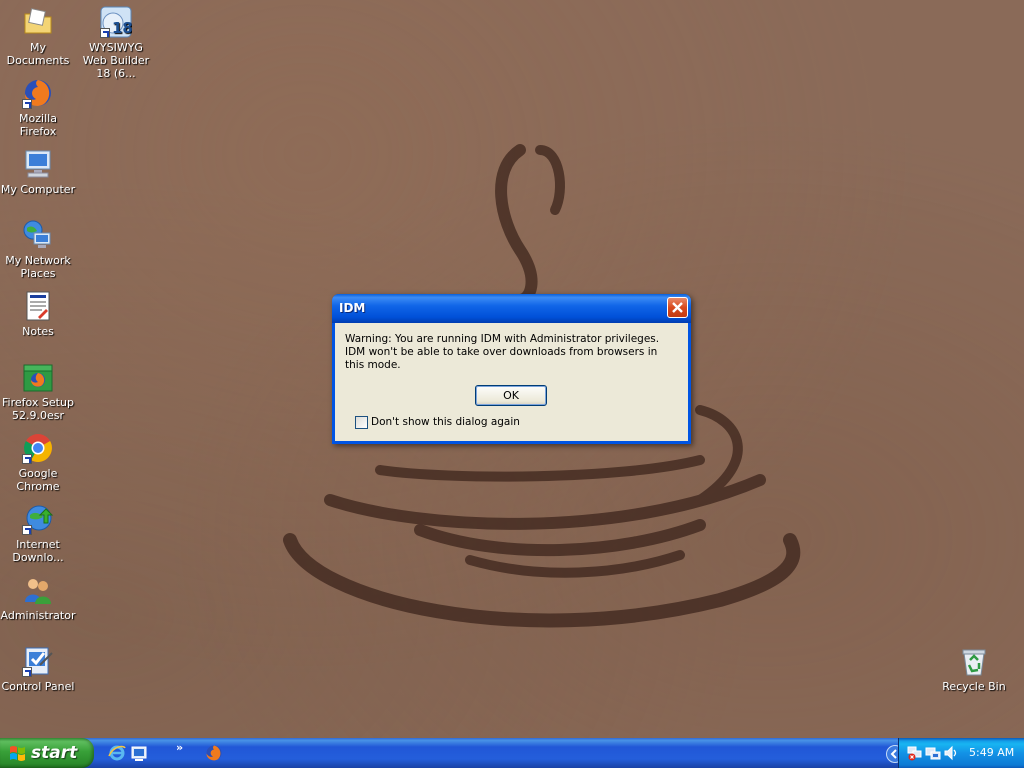 This screenshot has width=1024, height=768. I want to click on desktop-icon-label: Google Chrome, so click(38, 480).